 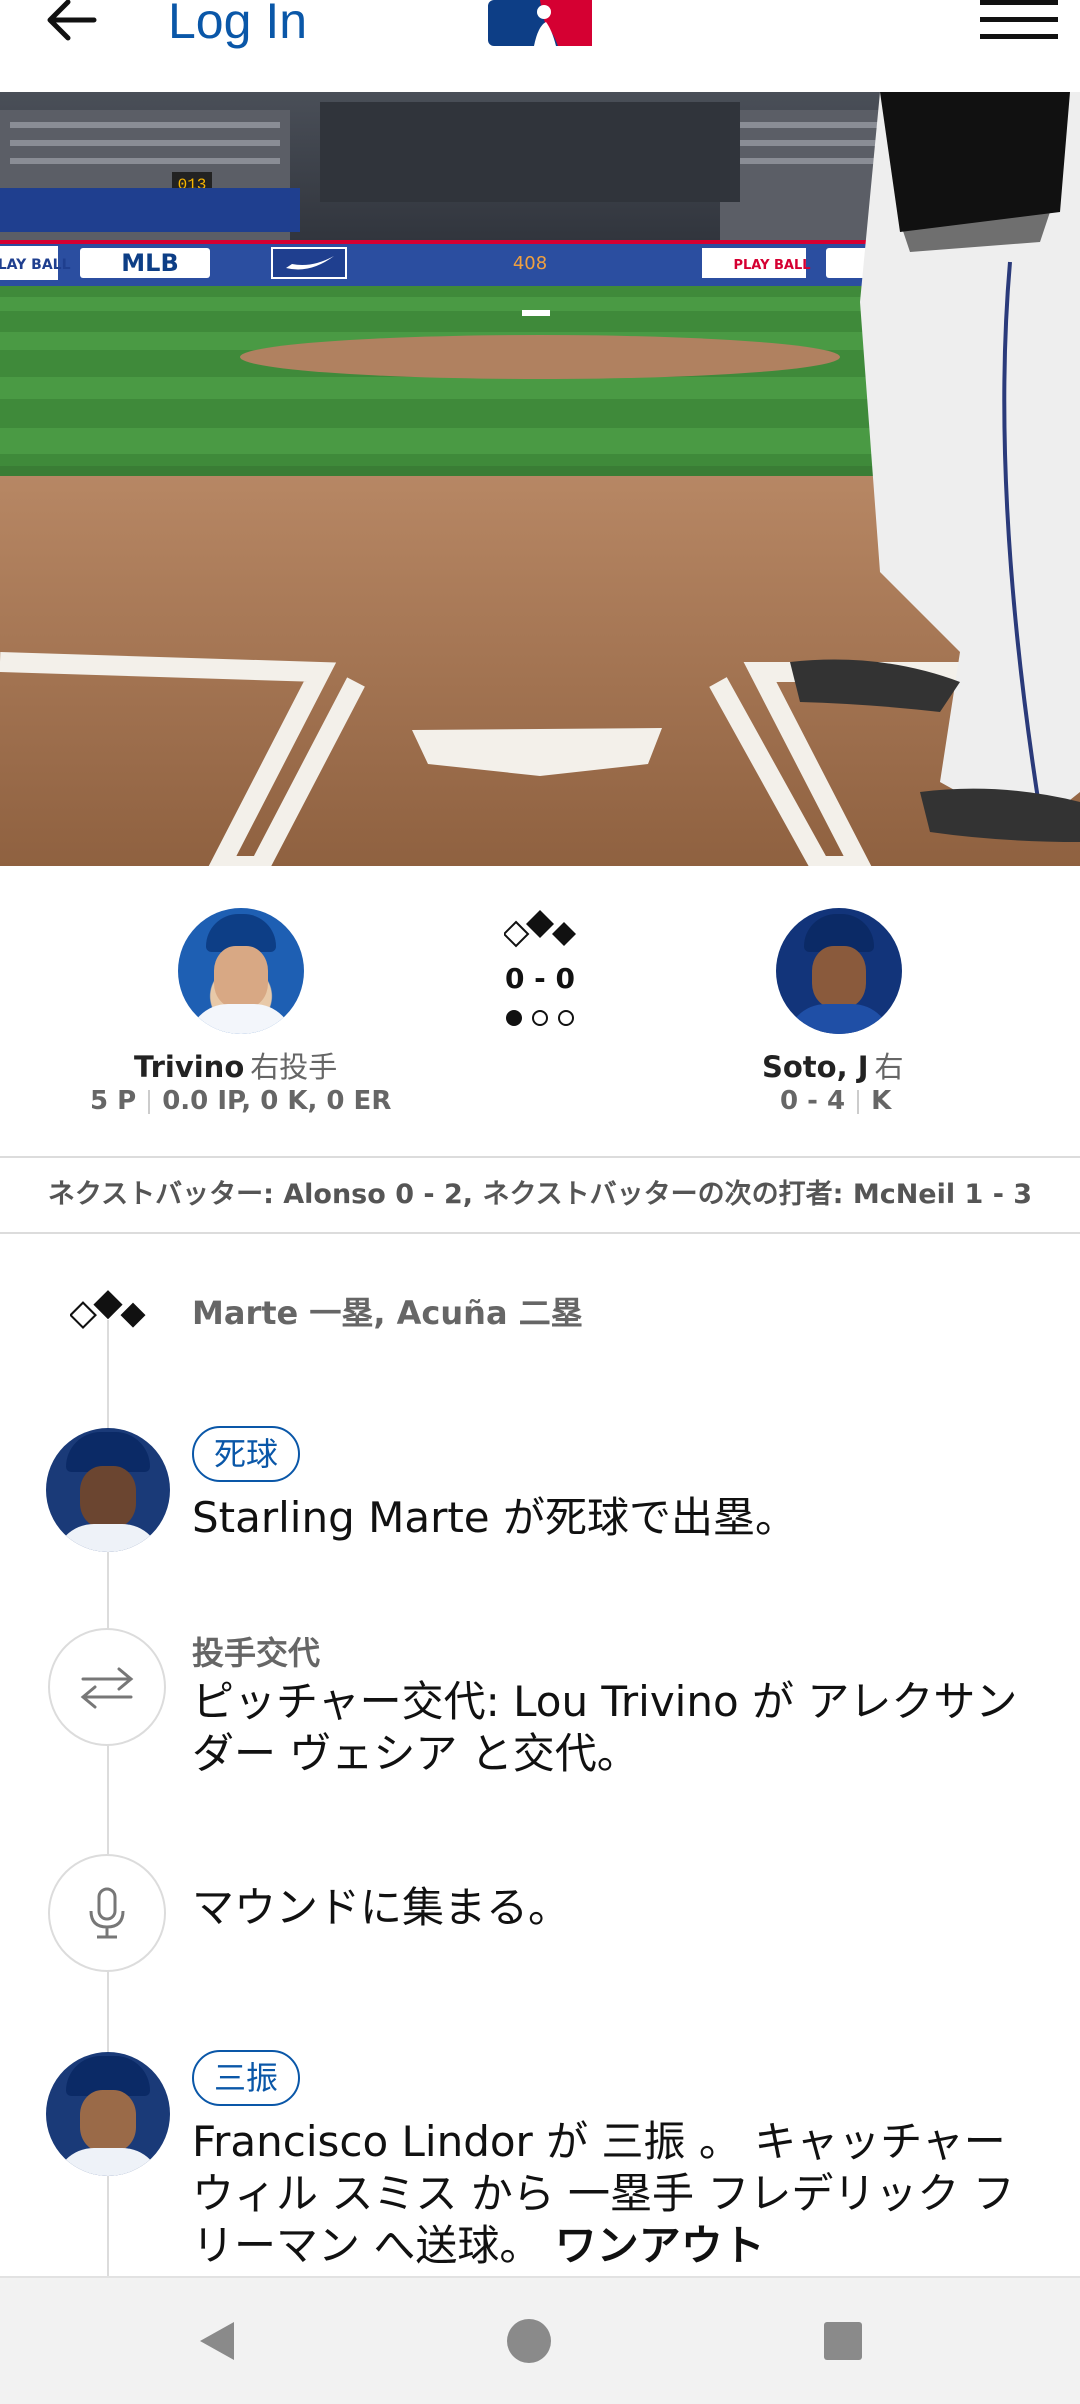 What do you see at coordinates (241, 971) in the screenshot?
I see `pitcher-avatar` at bounding box center [241, 971].